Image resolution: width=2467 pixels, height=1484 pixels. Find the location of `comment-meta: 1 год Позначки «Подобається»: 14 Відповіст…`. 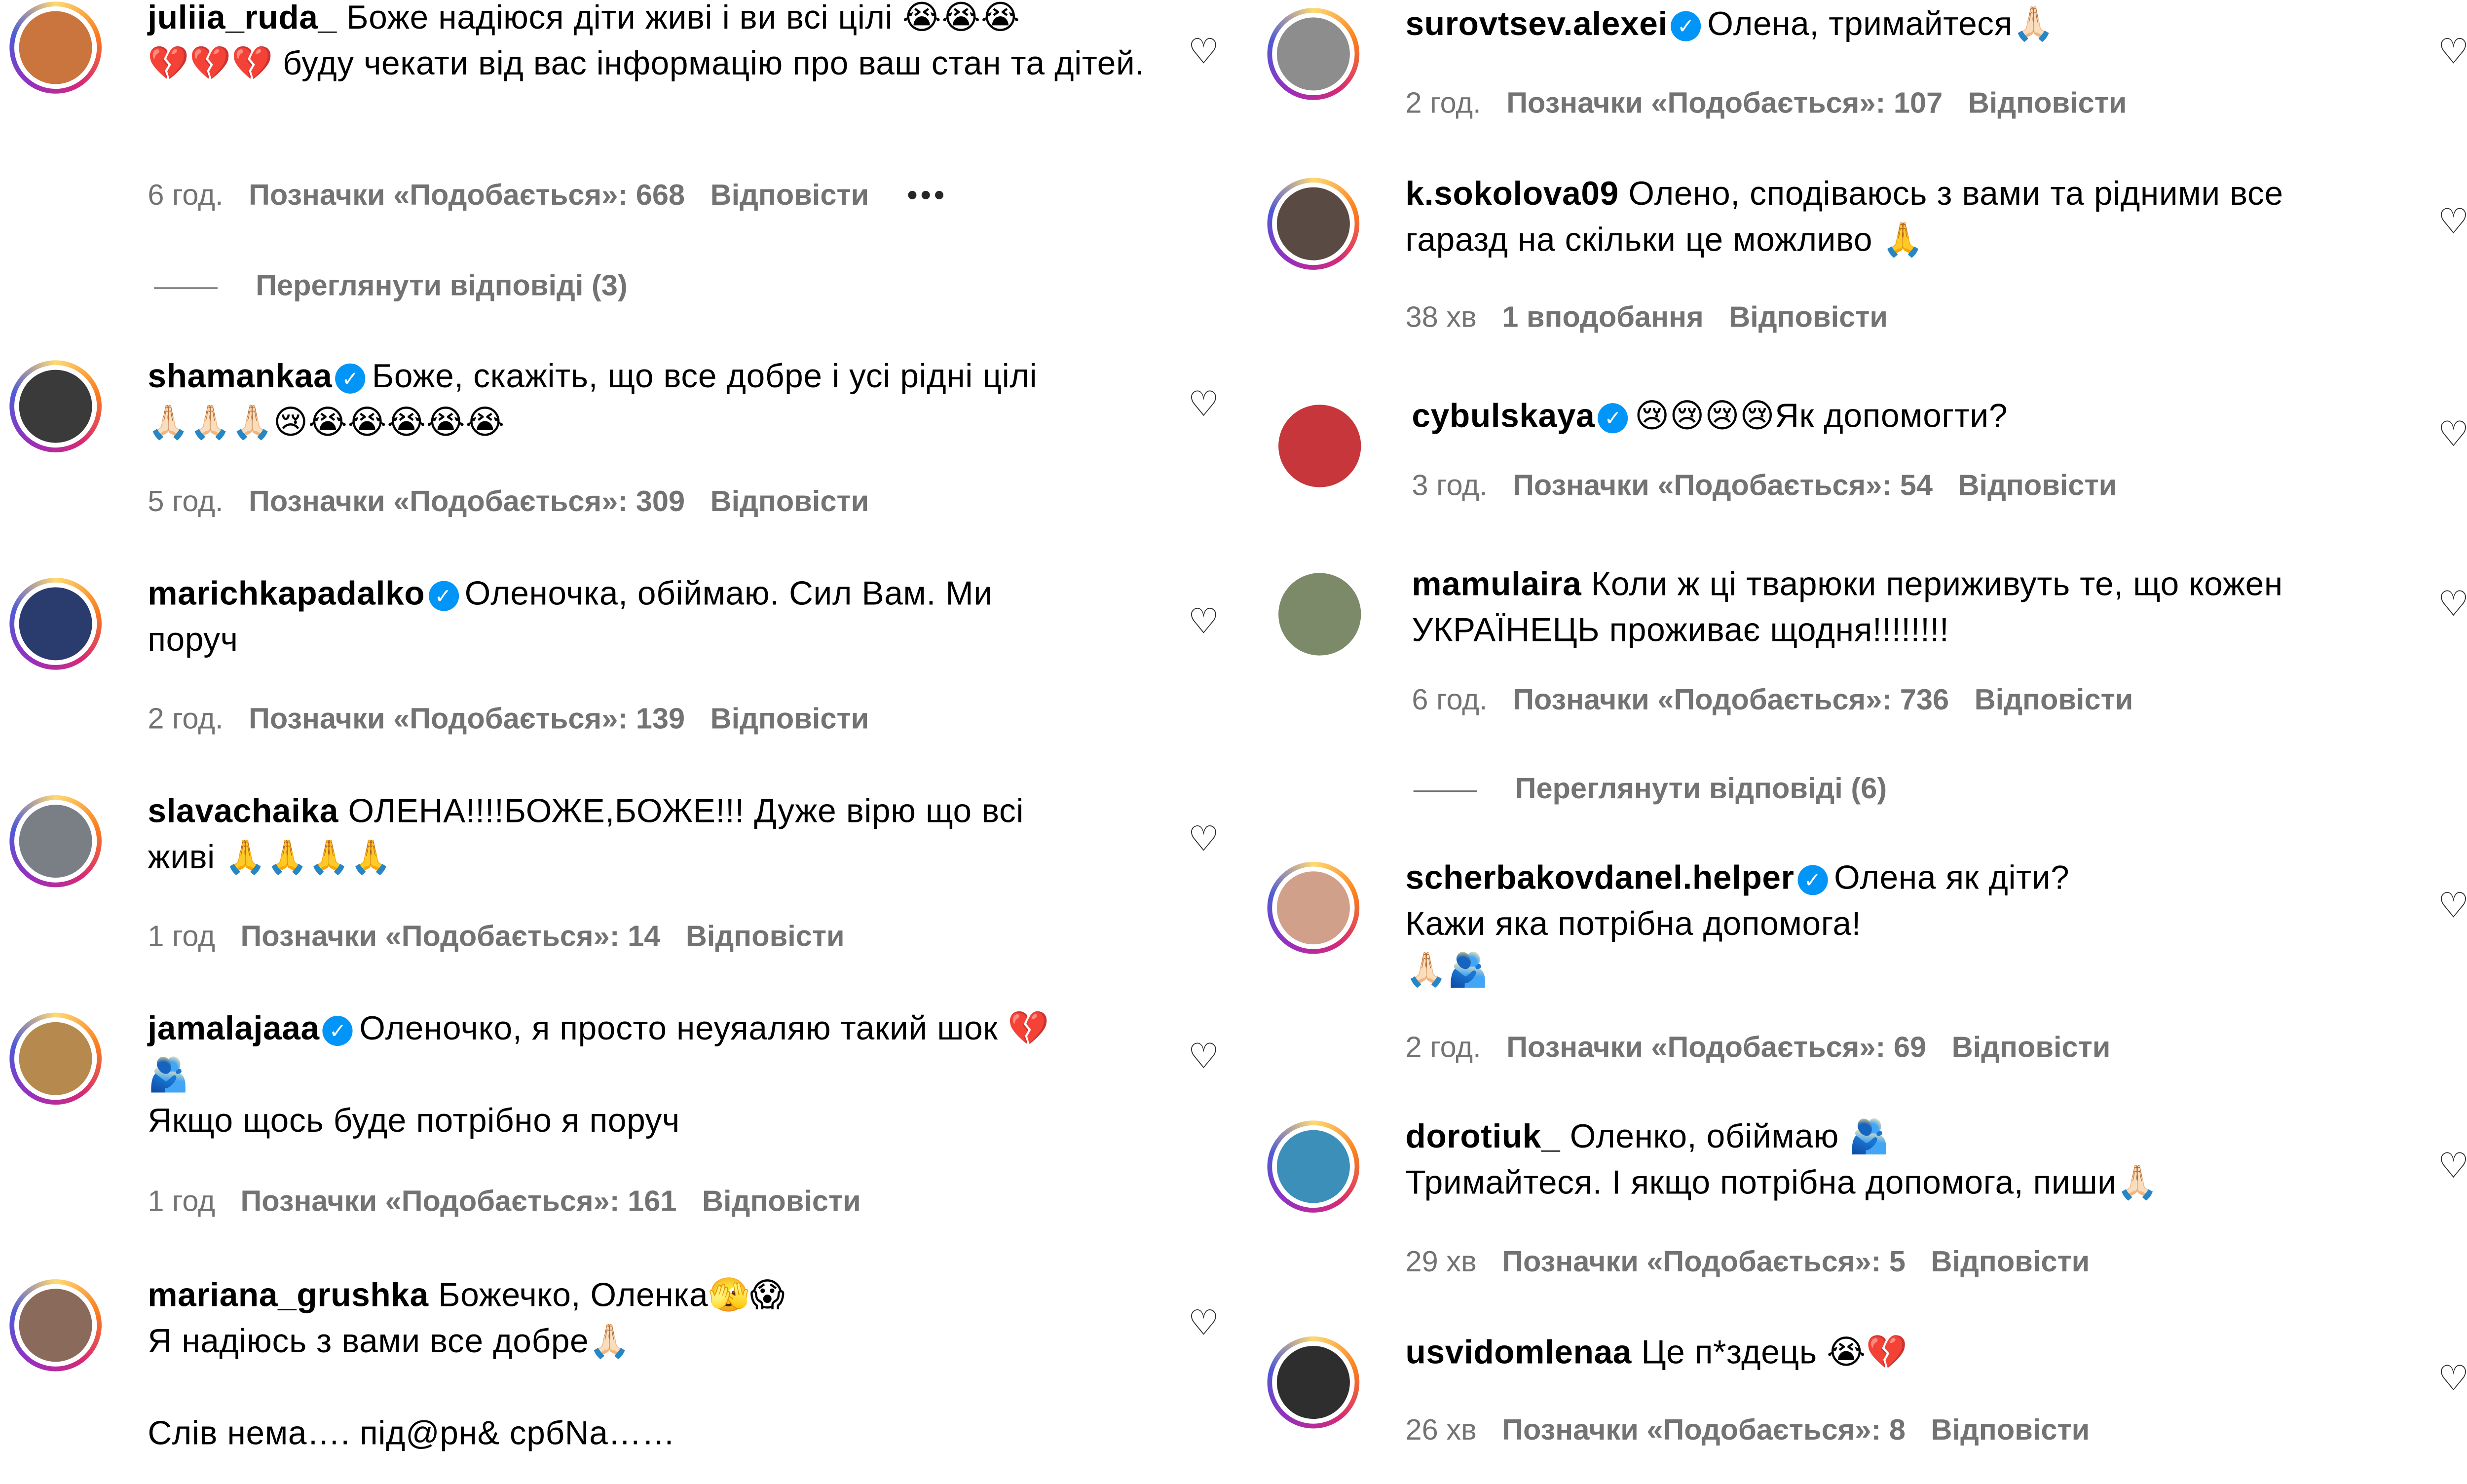

comment-meta: 1 год Позначки «Подобається»: 14 Відповіст… is located at coordinates (509, 936).